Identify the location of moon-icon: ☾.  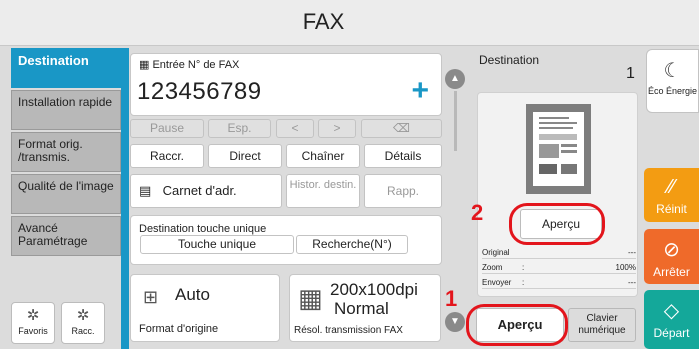
(672, 71).